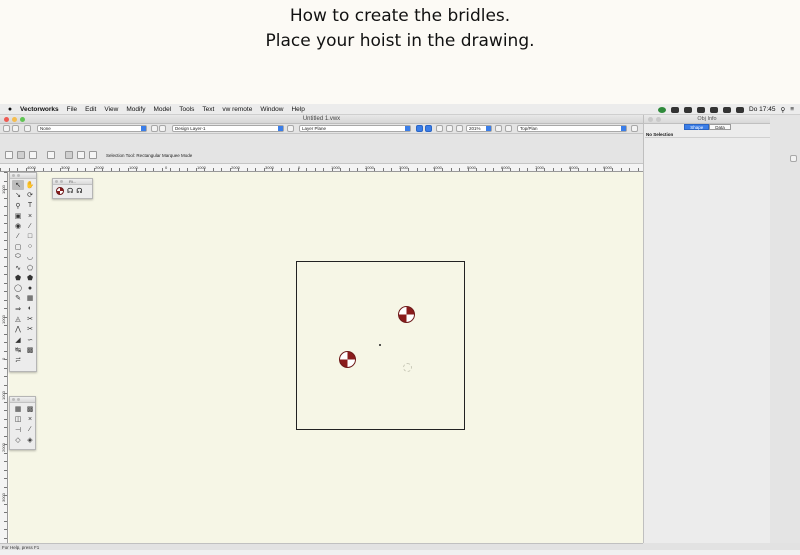 Image resolution: width=800 pixels, height=555 pixels. I want to click on status-sync-icon, so click(688, 109).